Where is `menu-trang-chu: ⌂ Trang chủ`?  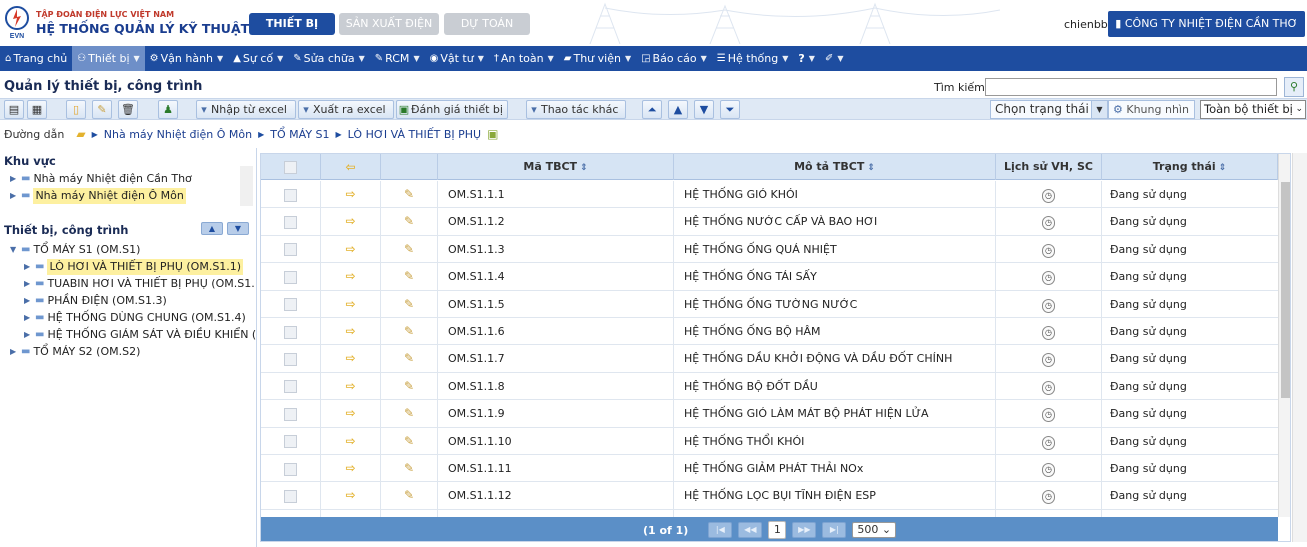 menu-trang-chu: ⌂ Trang chủ is located at coordinates (36, 58).